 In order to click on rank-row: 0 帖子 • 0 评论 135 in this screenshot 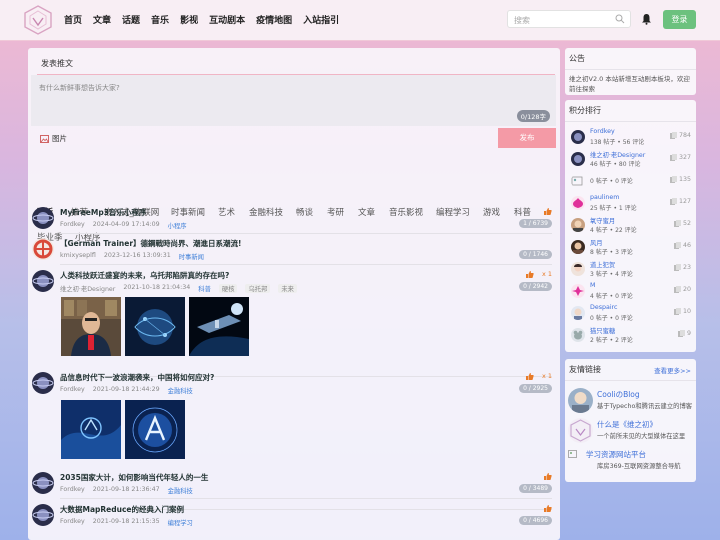, I will do `click(631, 182)`.